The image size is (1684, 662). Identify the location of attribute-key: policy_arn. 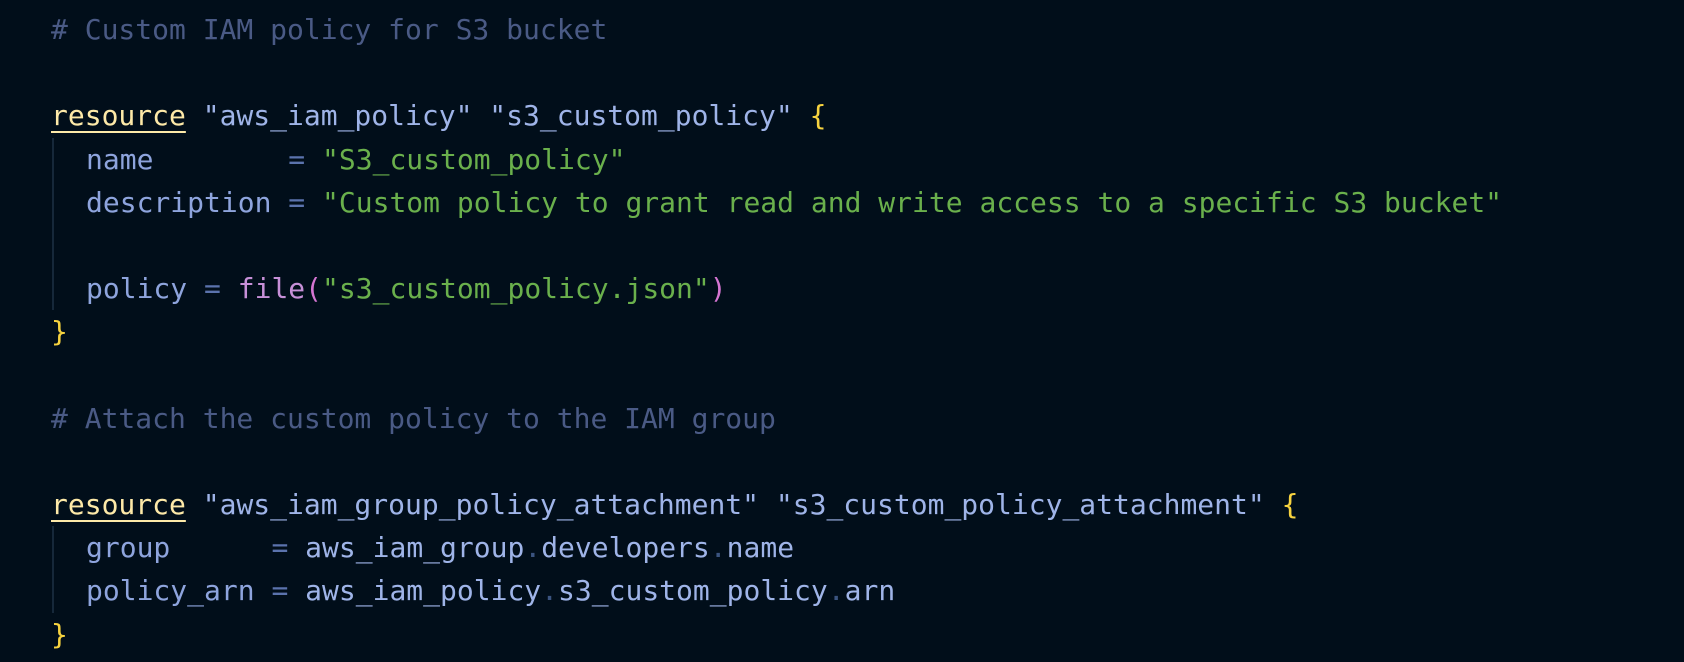
(170, 591).